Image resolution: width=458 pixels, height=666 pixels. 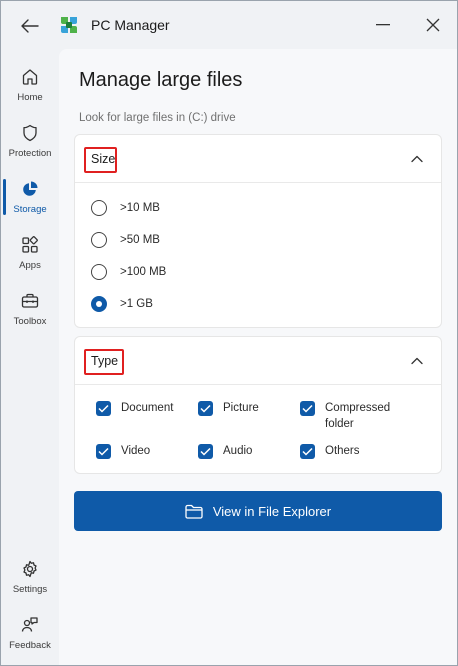 I want to click on feedback-icon, so click(x=30, y=625).